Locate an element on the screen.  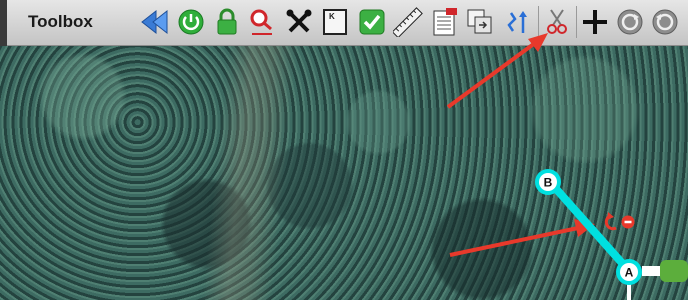
node-a: A is located at coordinates (652, 279).